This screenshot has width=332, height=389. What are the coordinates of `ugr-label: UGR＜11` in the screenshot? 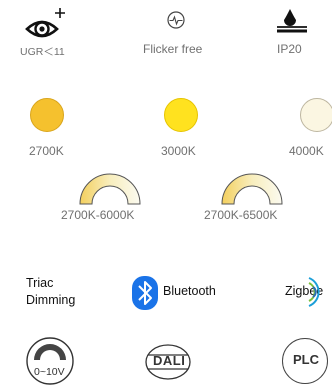 It's located at (42, 52).